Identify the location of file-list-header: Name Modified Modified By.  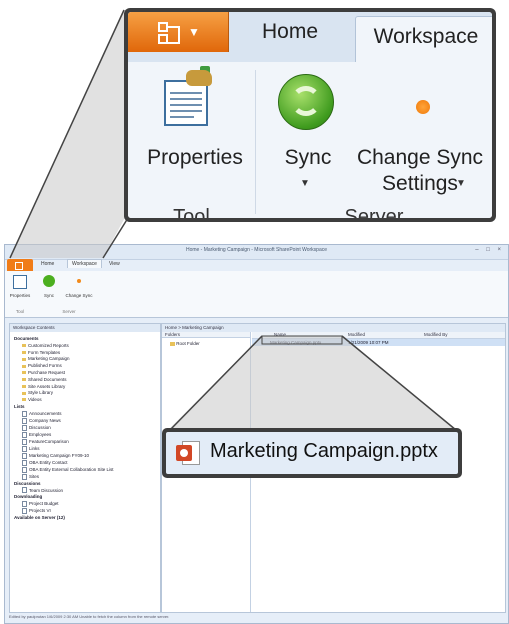
(378, 335).